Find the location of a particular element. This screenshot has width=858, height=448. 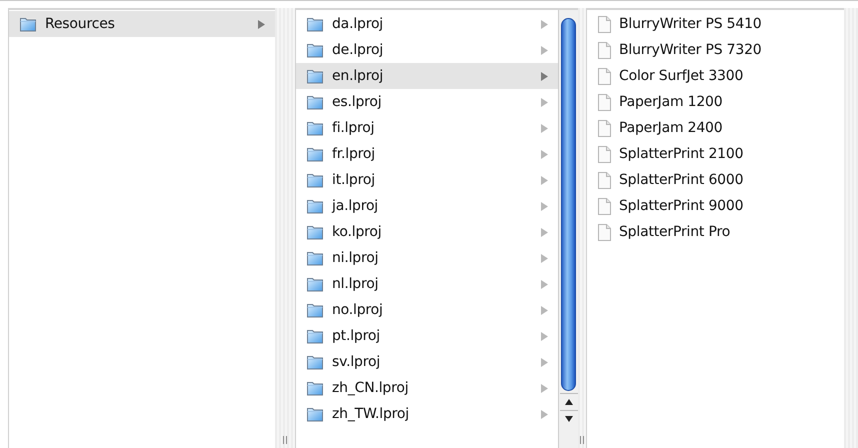

list-item: zh_TW.lproj is located at coordinates (427, 414).